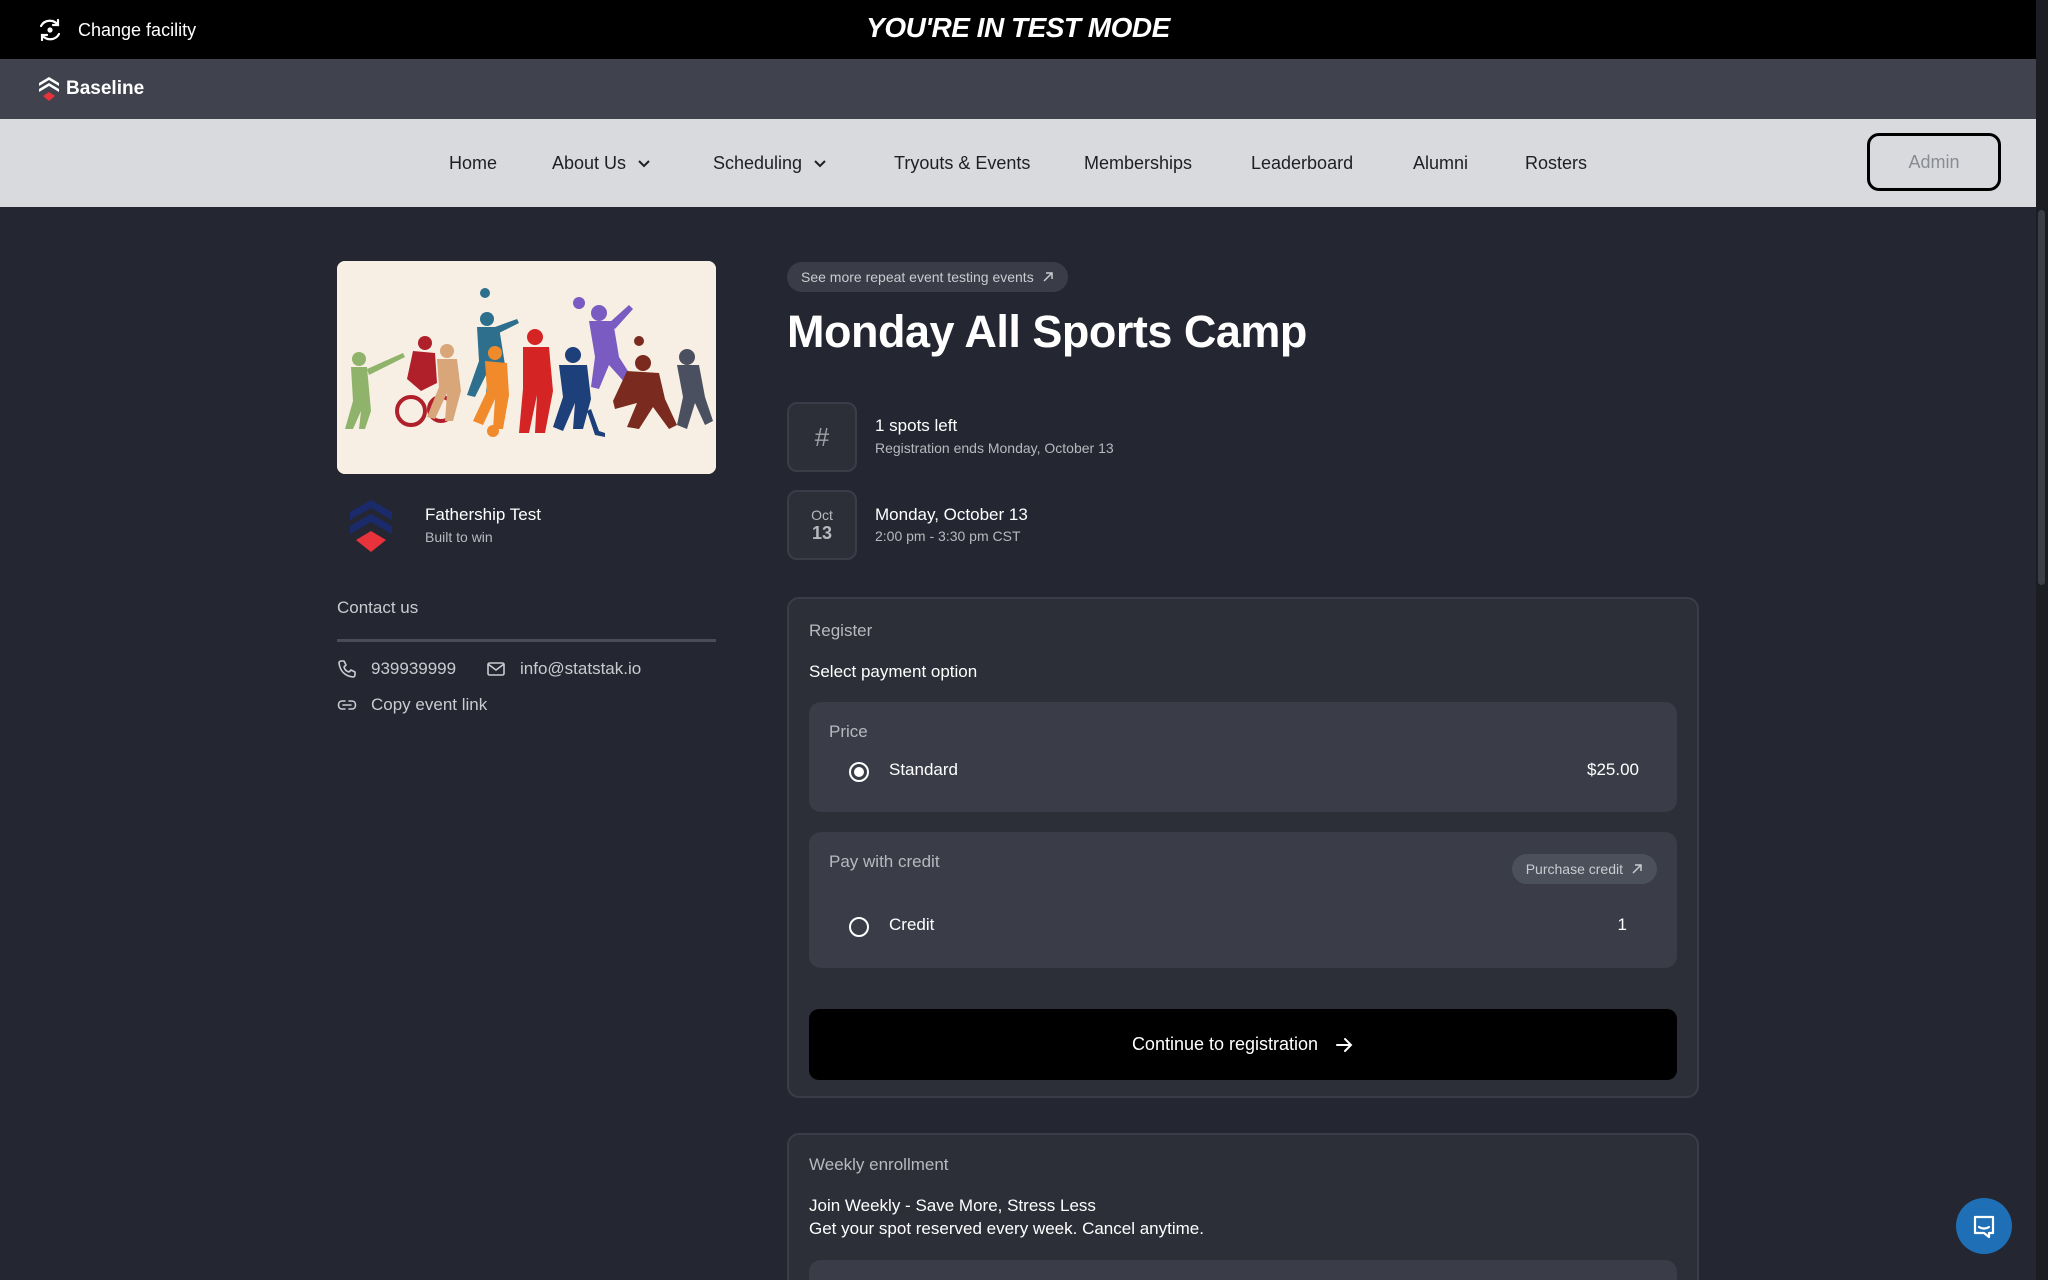 This screenshot has width=2048, height=1280. I want to click on phone-icon, so click(347, 669).